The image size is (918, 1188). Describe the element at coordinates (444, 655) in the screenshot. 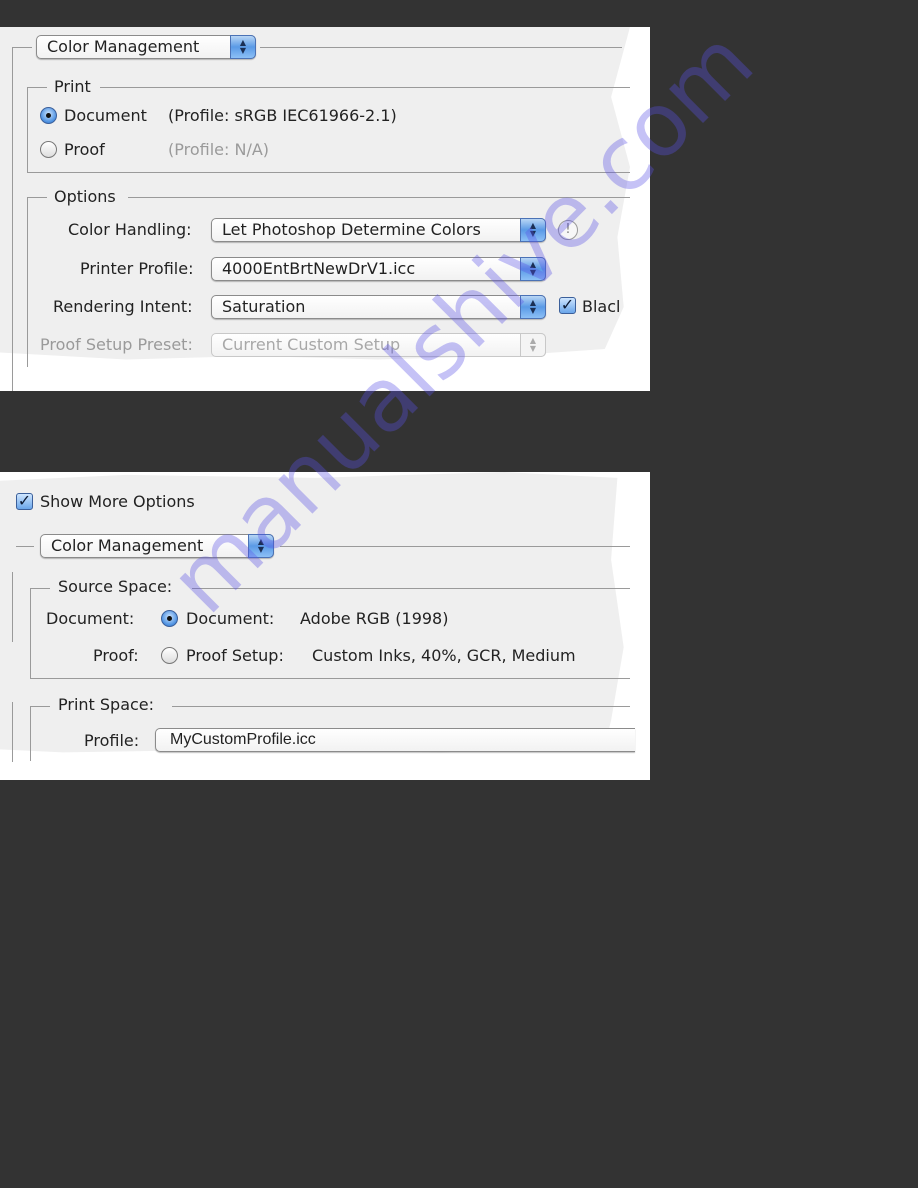

I see `source-proof-value: Custom Inks, 40%, GCR, Medium` at that location.